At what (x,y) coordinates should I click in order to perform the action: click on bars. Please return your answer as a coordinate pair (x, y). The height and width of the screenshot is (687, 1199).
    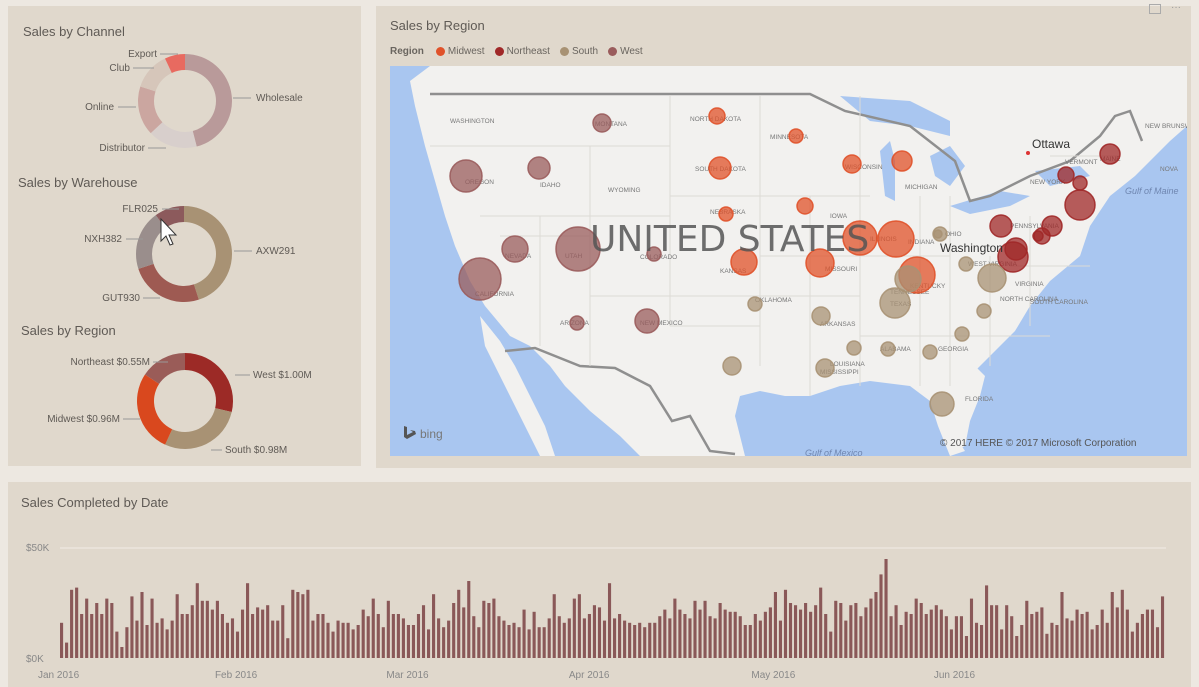
    Looking at the image, I should click on (612, 608).